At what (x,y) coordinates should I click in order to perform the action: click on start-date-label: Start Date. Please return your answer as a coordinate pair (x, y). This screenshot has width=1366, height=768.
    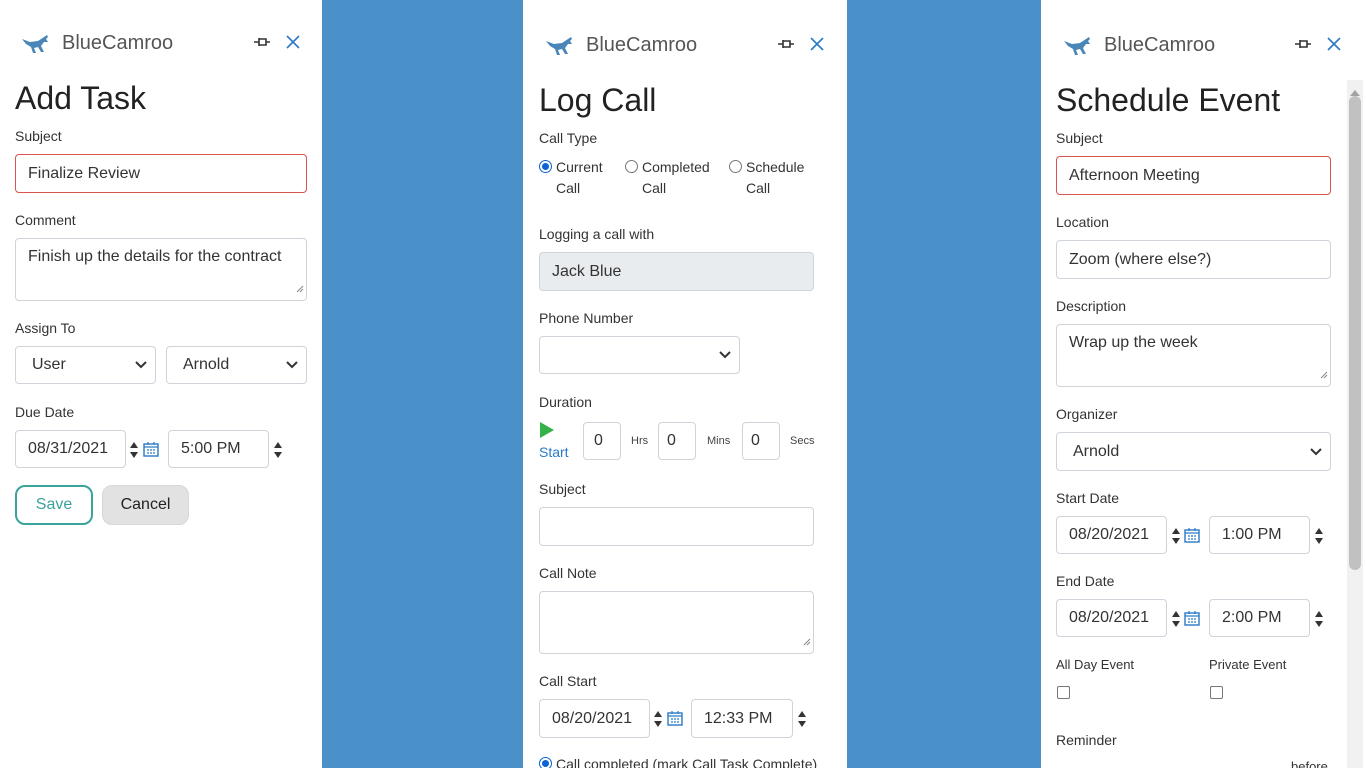
    Looking at the image, I should click on (1088, 498).